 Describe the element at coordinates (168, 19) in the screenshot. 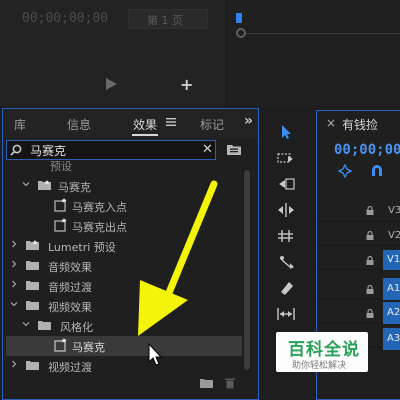

I see `page-selector: 第 1 页` at that location.